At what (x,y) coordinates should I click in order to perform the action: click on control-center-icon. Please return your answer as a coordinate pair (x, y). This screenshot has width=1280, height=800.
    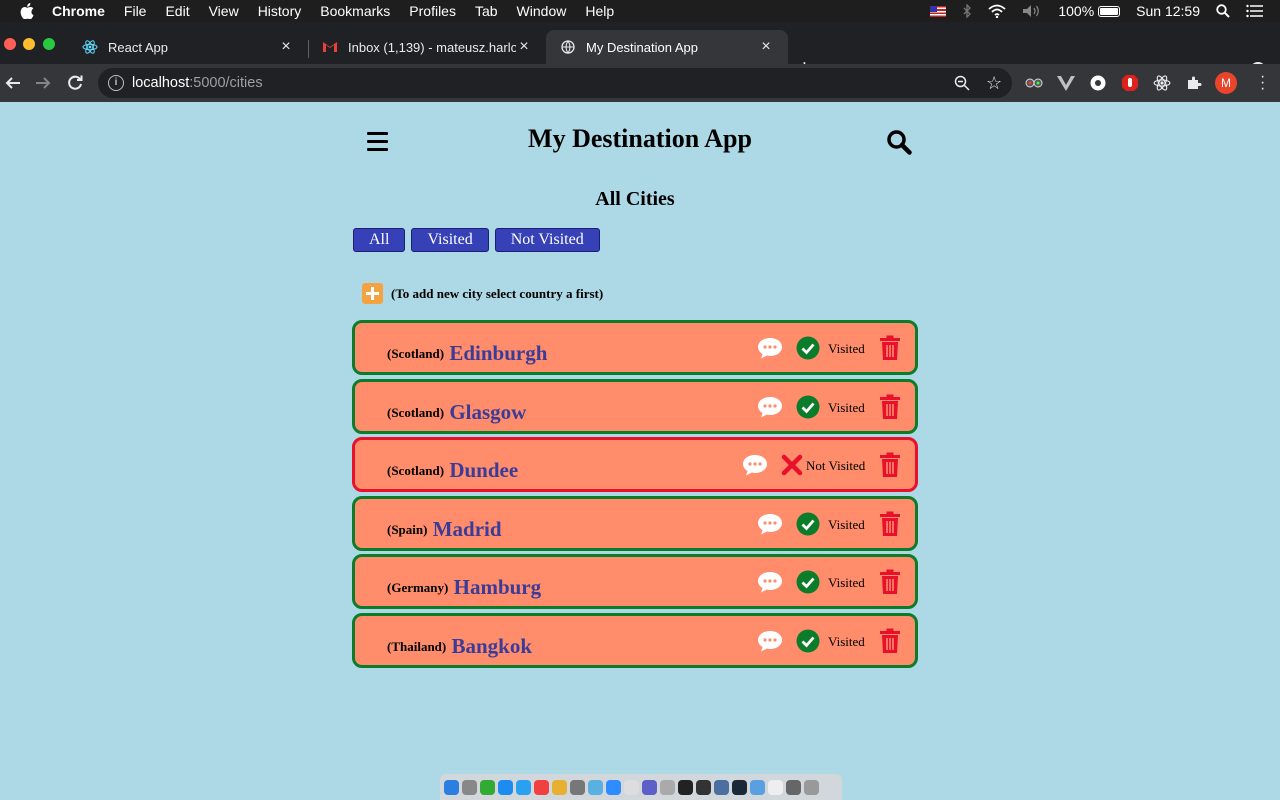
    Looking at the image, I should click on (1255, 11).